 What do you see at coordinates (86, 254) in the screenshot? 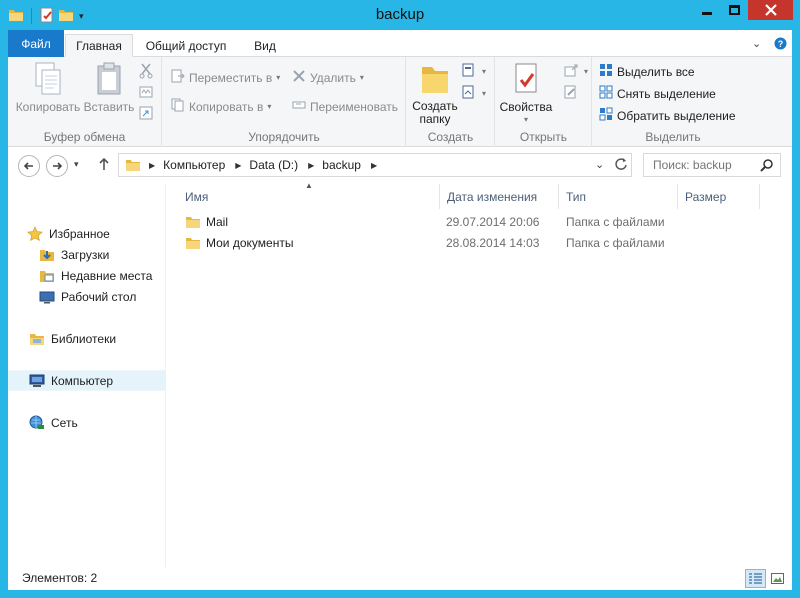
I see `nav-downloads: Загрузки` at bounding box center [86, 254].